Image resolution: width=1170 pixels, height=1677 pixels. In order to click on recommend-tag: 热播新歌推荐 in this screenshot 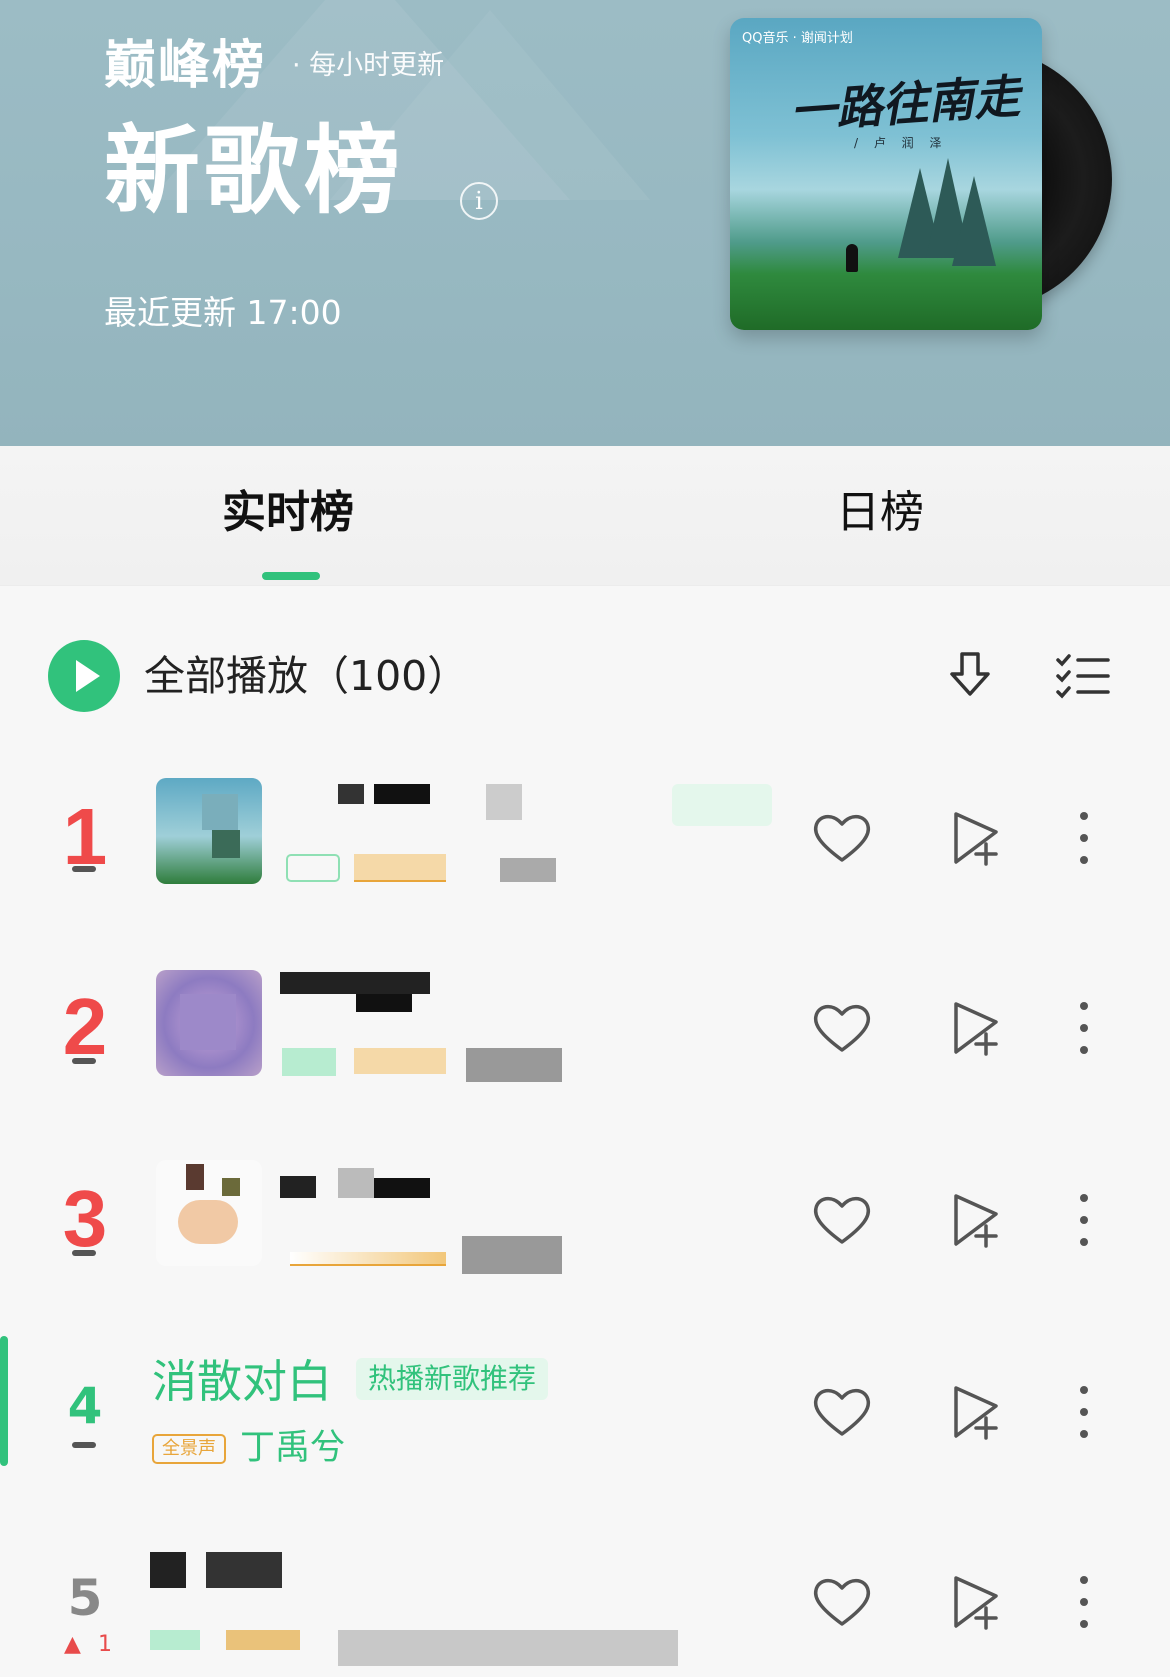, I will do `click(452, 1379)`.